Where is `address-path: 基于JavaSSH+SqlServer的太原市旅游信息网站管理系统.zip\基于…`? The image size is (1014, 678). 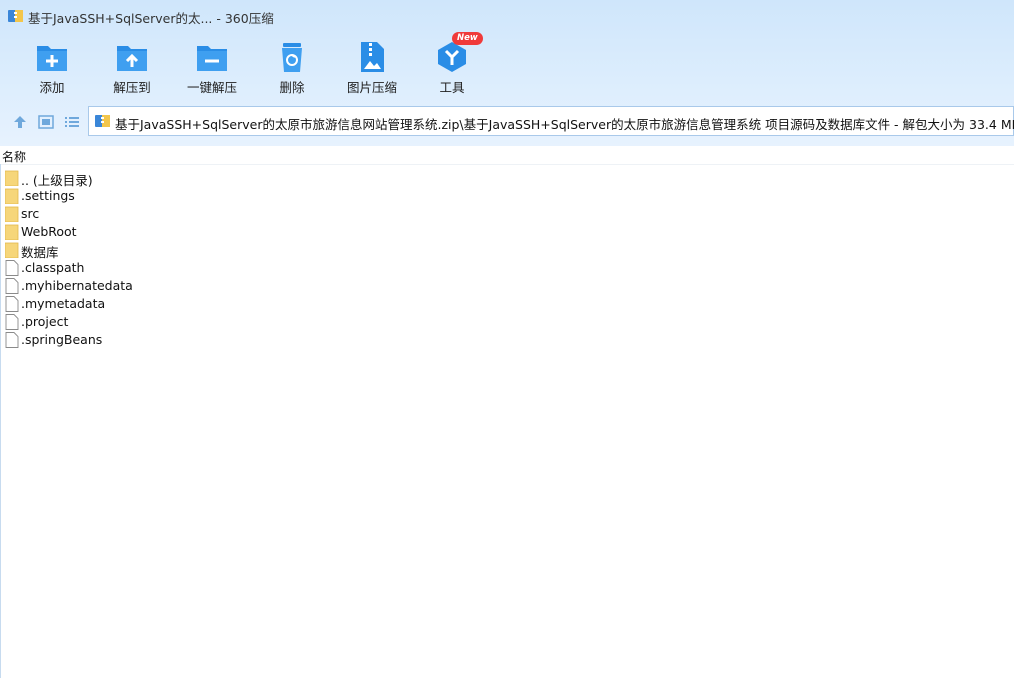
address-path: 基于JavaSSH+SqlServer的太原市旅游信息网站管理系统.zip\基于… is located at coordinates (564, 124).